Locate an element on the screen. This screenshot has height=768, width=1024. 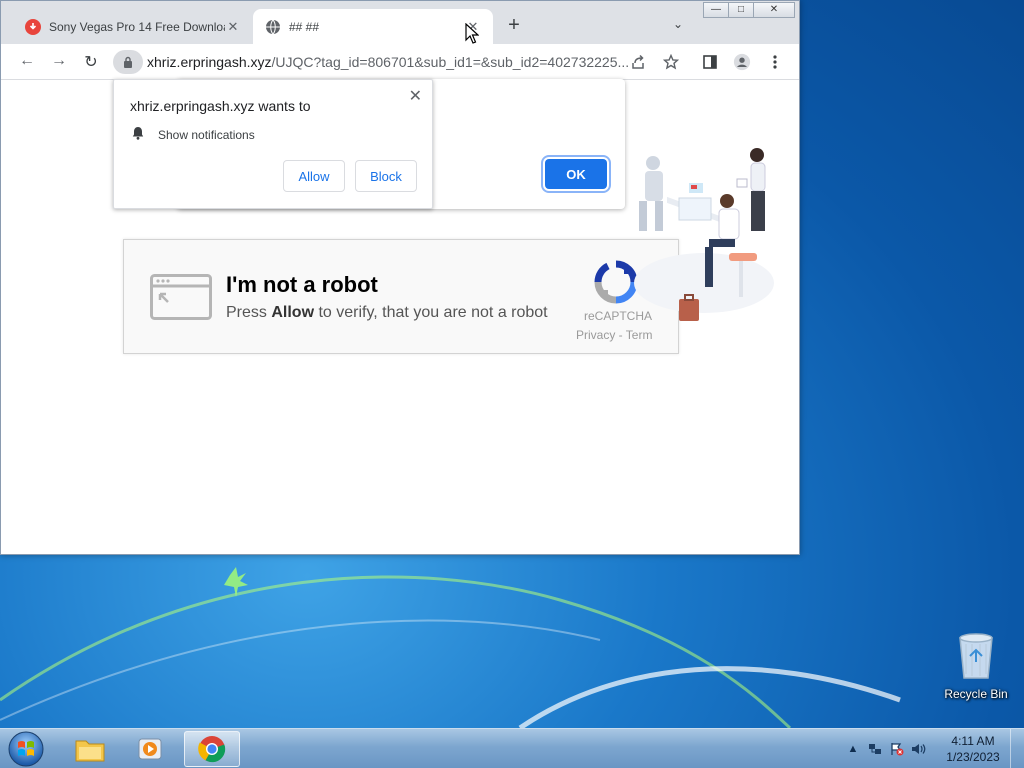
reload-button: ↻ is located at coordinates (91, 62).